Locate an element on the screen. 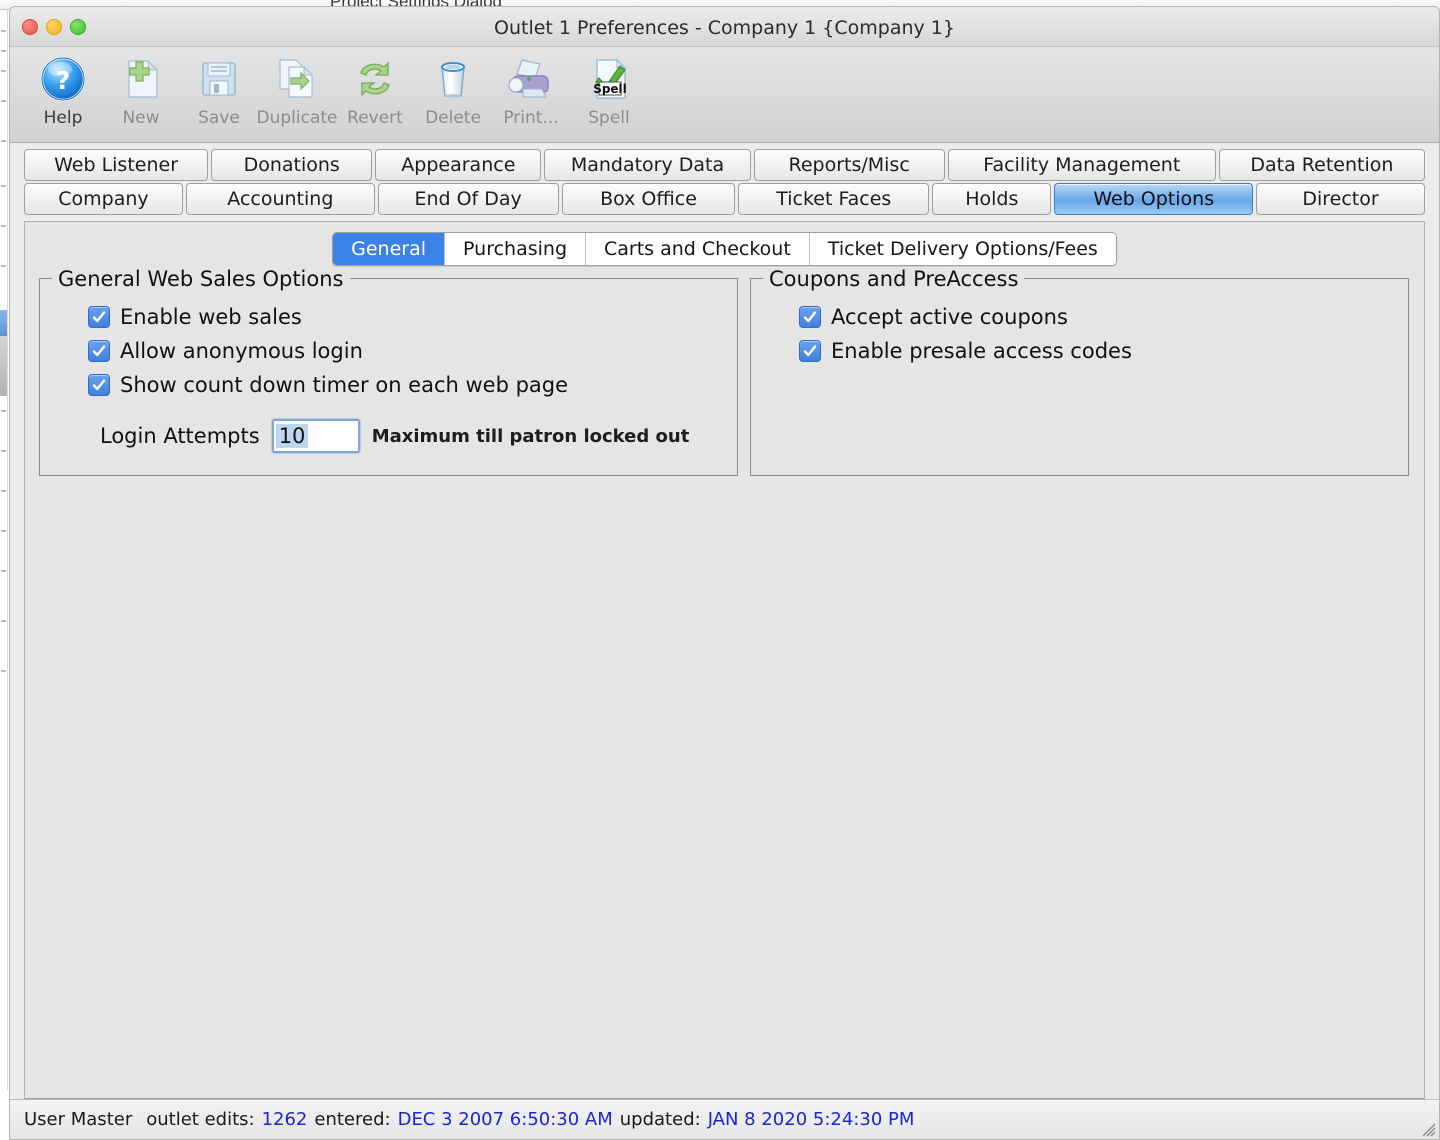 The image size is (1440, 1140). duplicate-button: Duplicate is located at coordinates (297, 95).